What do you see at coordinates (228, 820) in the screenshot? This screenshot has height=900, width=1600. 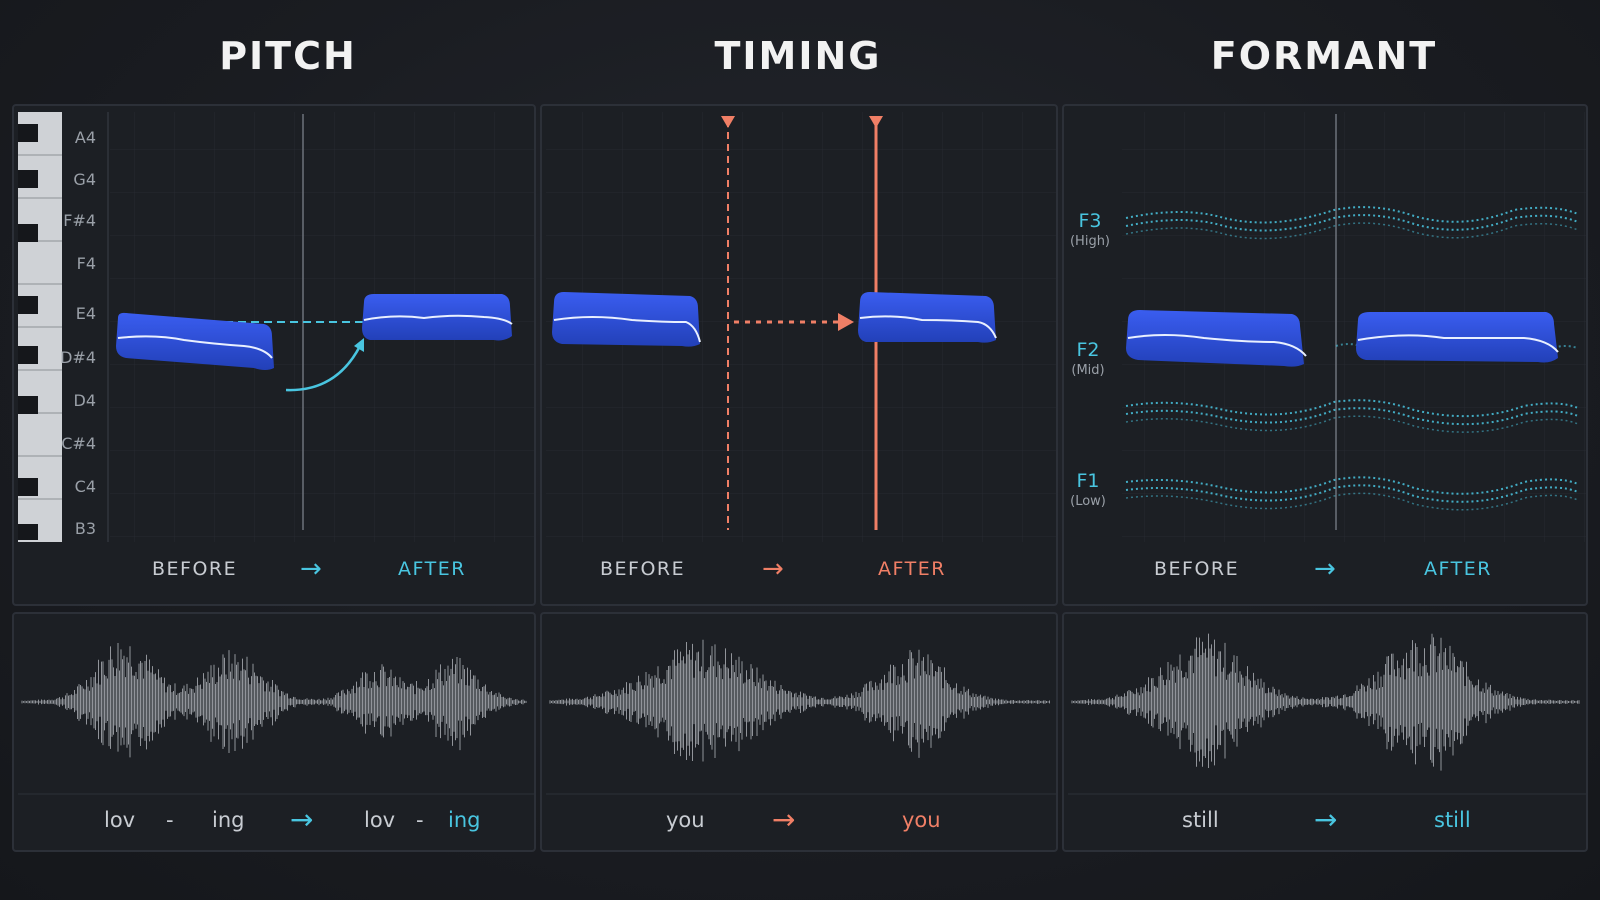 I see `pitch-syllable-before-2: ing` at bounding box center [228, 820].